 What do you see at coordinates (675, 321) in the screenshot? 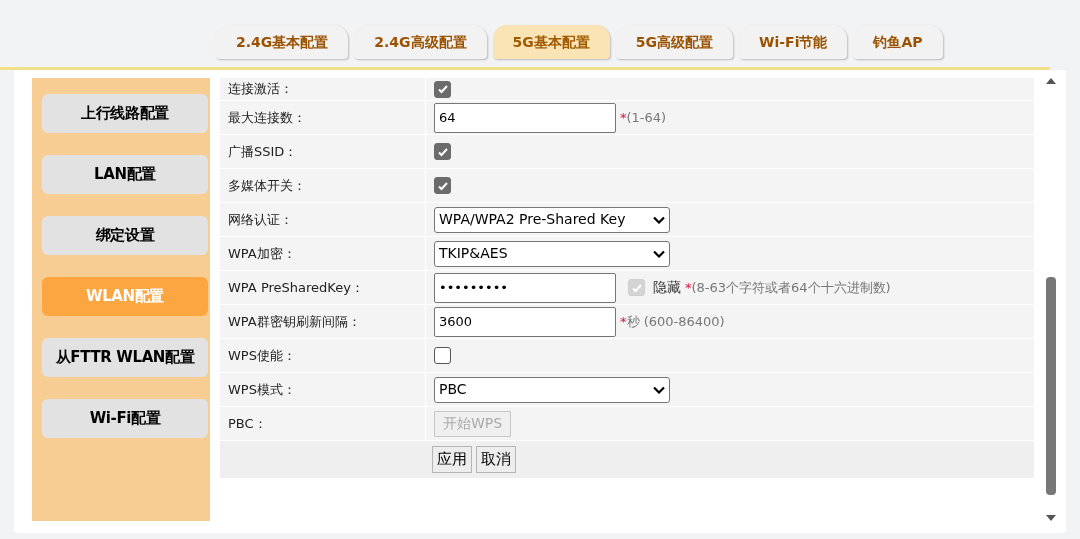
I see `hint-text: 秒 (600-86400)` at bounding box center [675, 321].